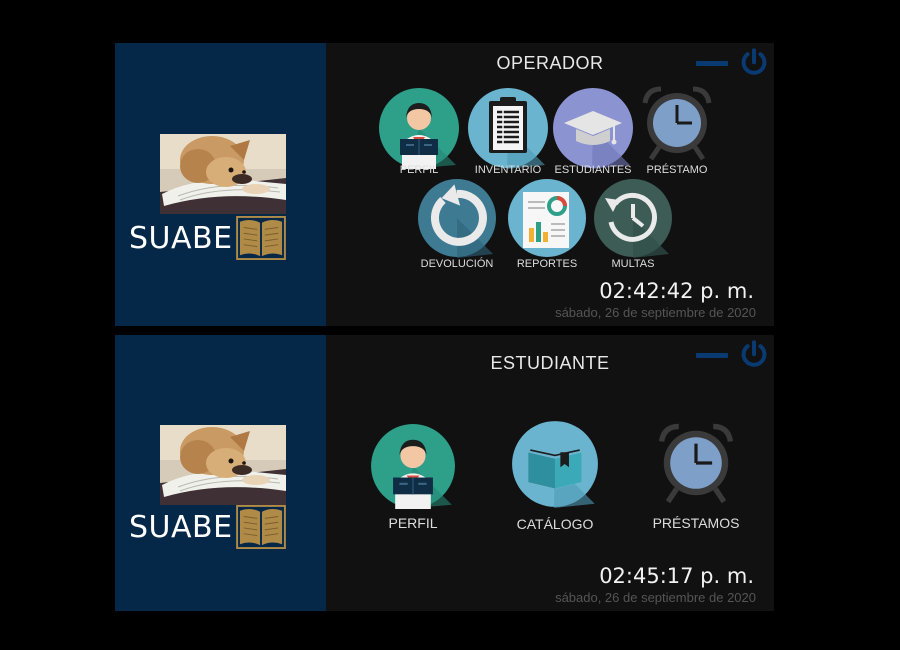 This screenshot has height=650, width=900. Describe the element at coordinates (555, 464) in the screenshot. I see `book-icon` at that location.